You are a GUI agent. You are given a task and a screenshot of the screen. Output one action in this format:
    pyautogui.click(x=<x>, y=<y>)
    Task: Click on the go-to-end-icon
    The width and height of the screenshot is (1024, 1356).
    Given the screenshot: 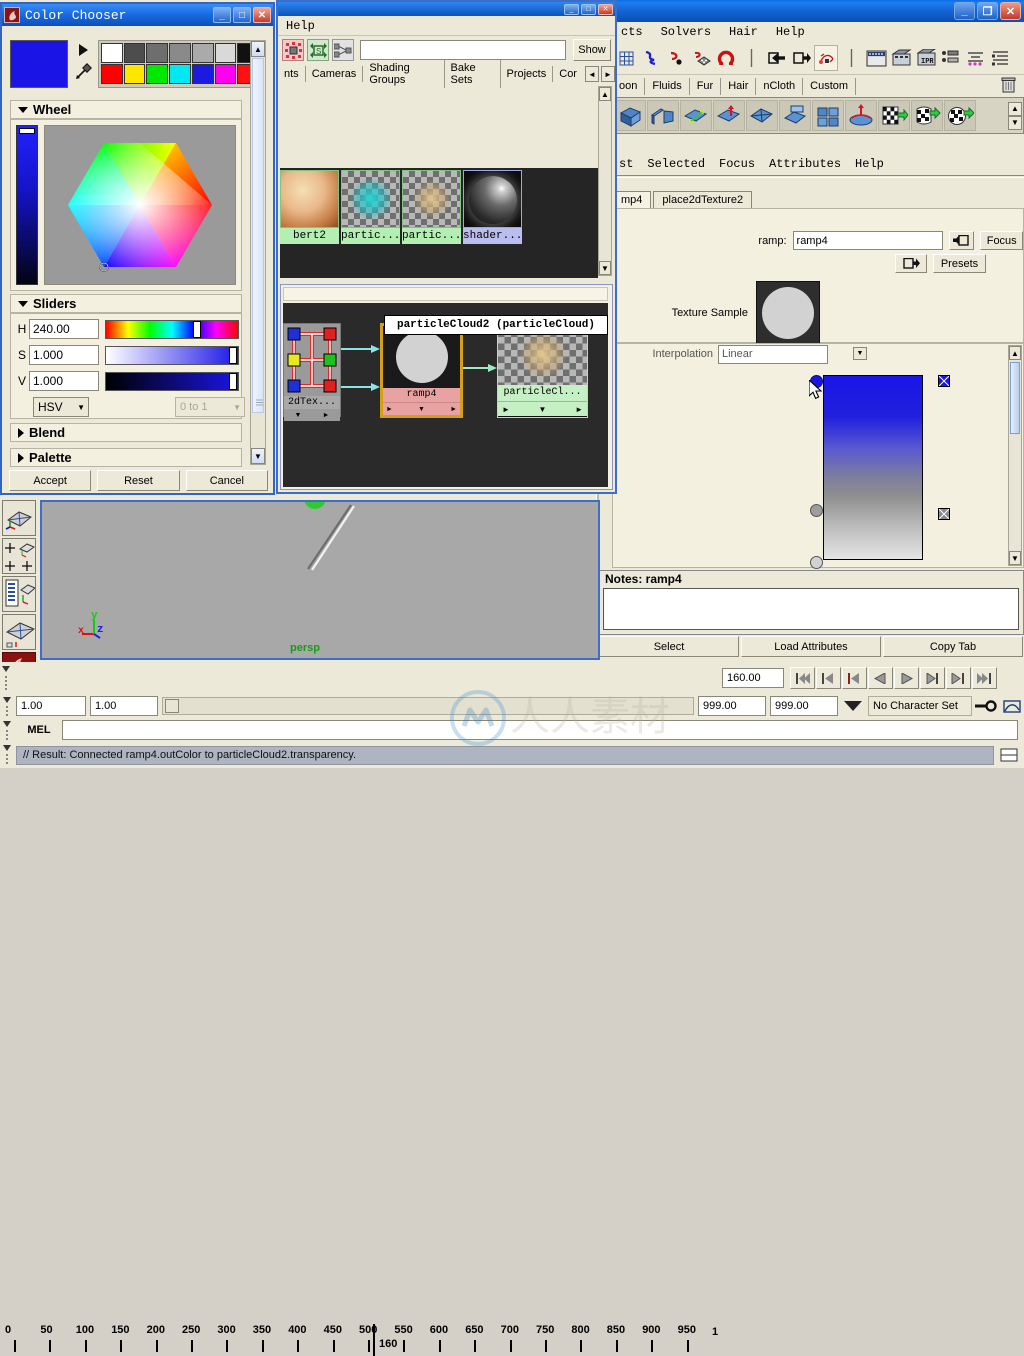 What is the action you would take?
    pyautogui.click(x=984, y=678)
    